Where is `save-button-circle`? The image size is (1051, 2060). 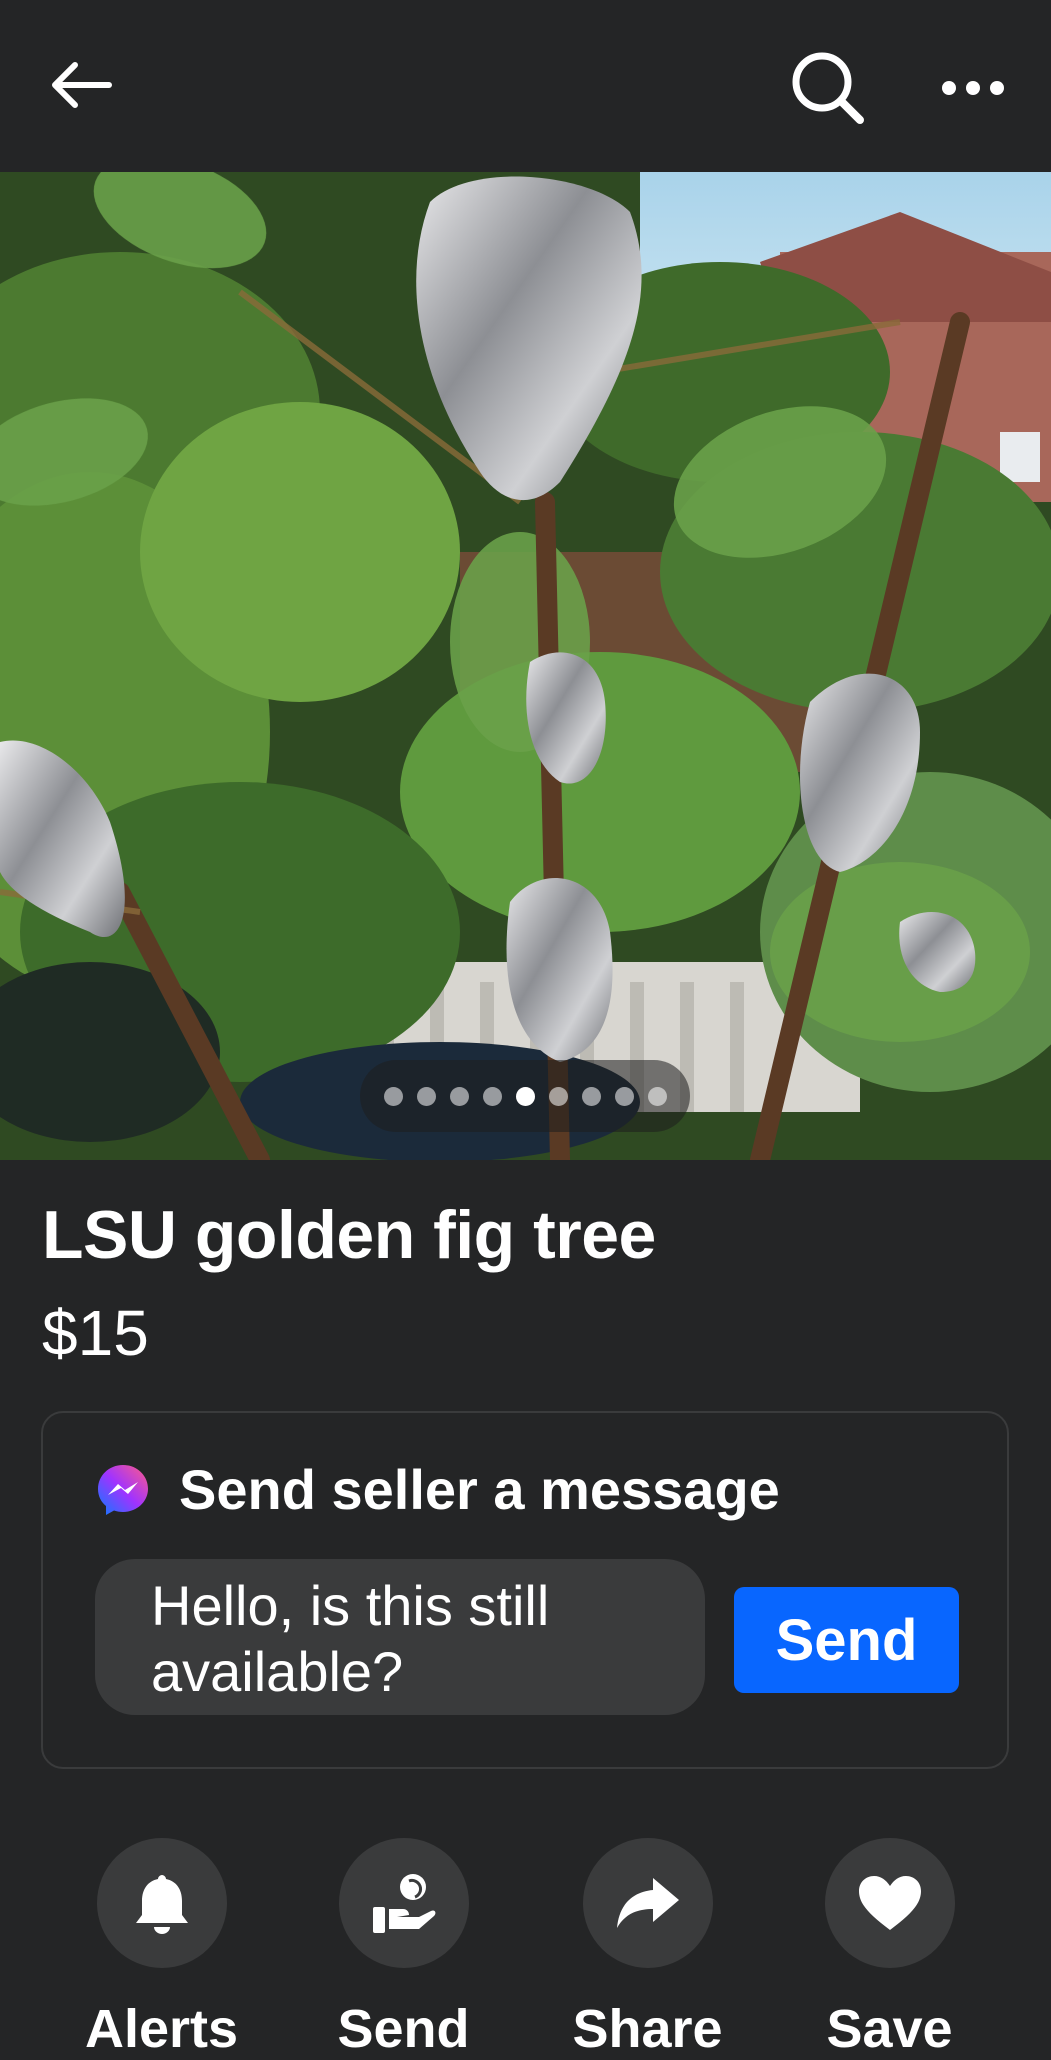 save-button-circle is located at coordinates (889, 1903).